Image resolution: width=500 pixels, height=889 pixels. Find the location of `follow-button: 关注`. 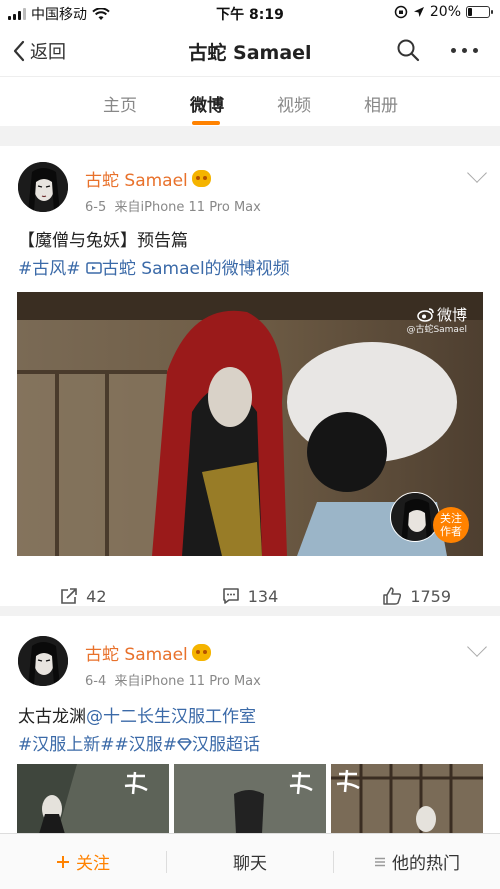

follow-button: 关注 is located at coordinates (83, 861).